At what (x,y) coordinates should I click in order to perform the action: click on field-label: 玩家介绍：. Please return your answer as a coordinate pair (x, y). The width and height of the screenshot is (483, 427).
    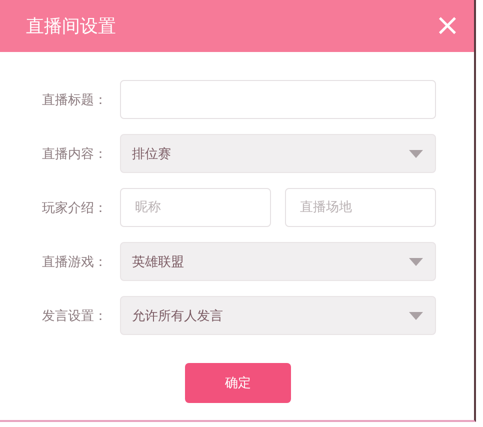
    Looking at the image, I should click on (74, 208).